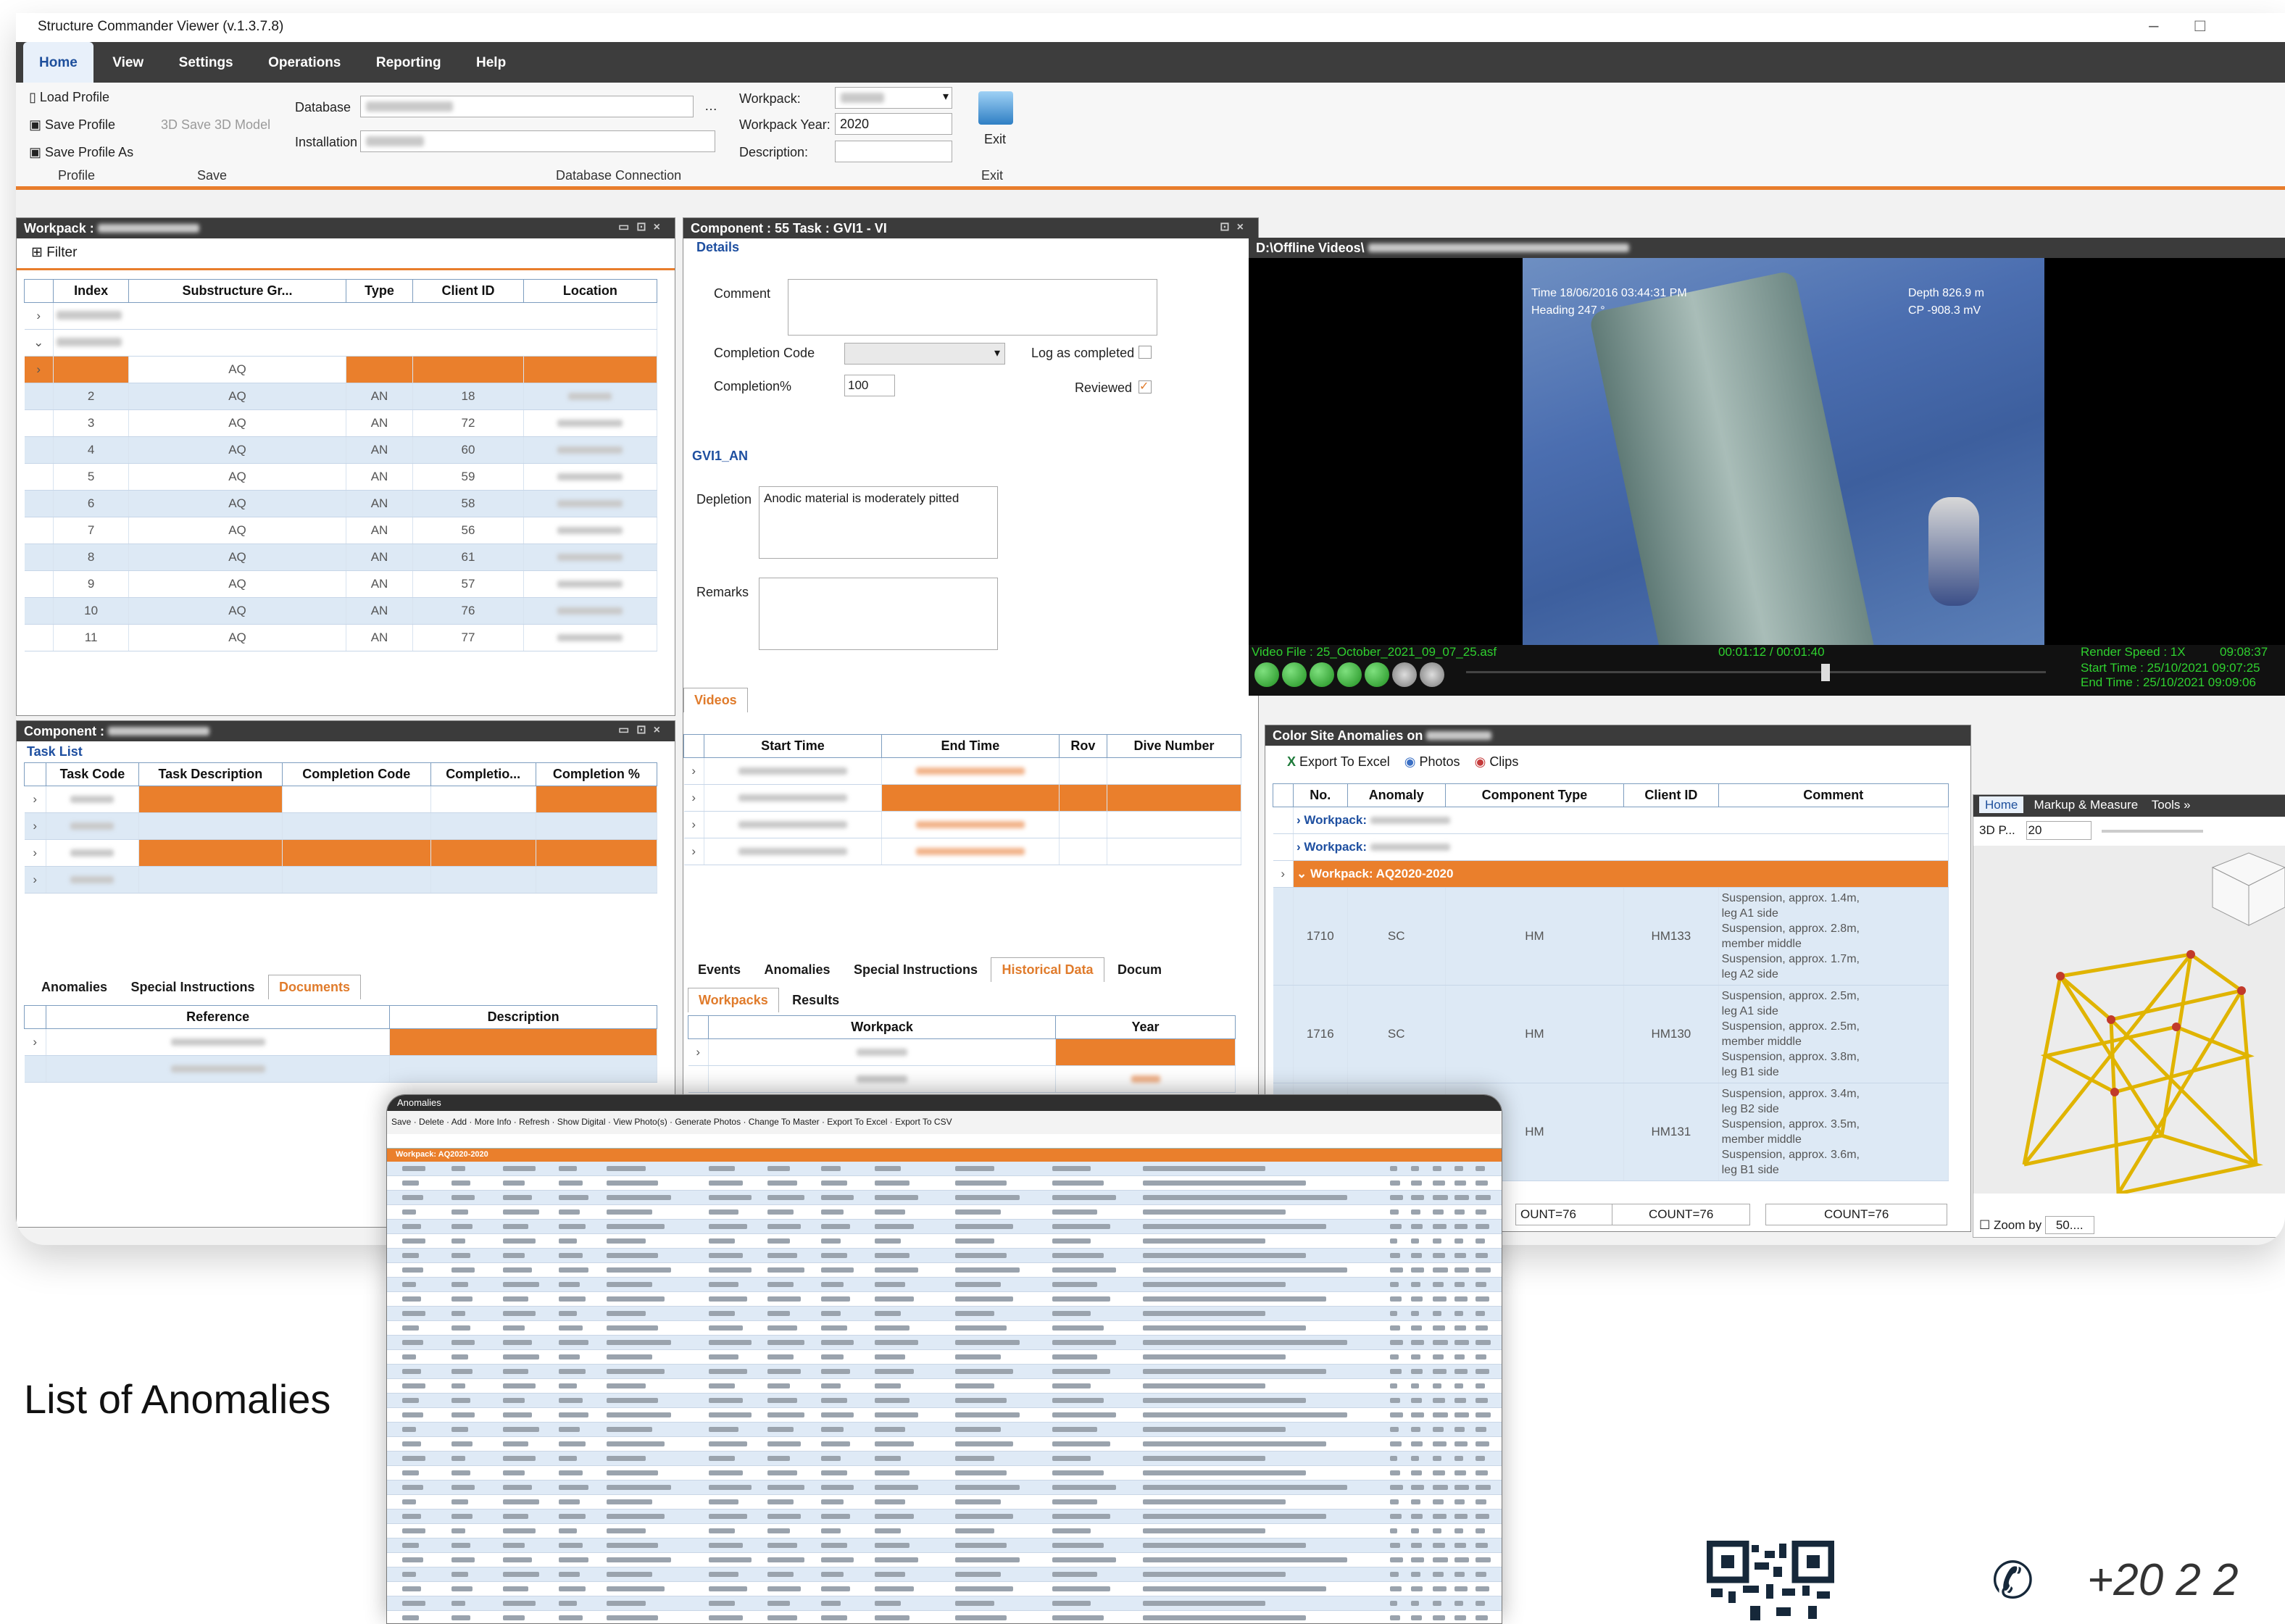 The height and width of the screenshot is (1624, 2285). What do you see at coordinates (1235, 227) in the screenshot?
I see `panel-controls: ⊡×` at bounding box center [1235, 227].